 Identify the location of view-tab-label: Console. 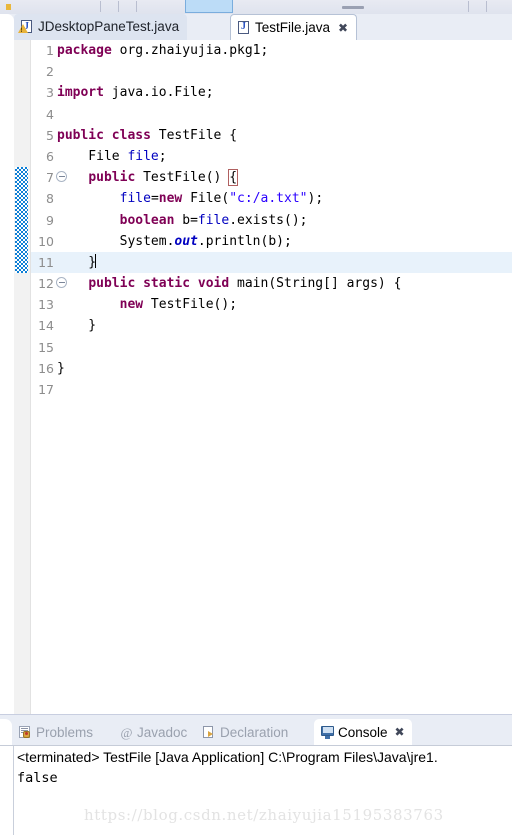
(363, 732).